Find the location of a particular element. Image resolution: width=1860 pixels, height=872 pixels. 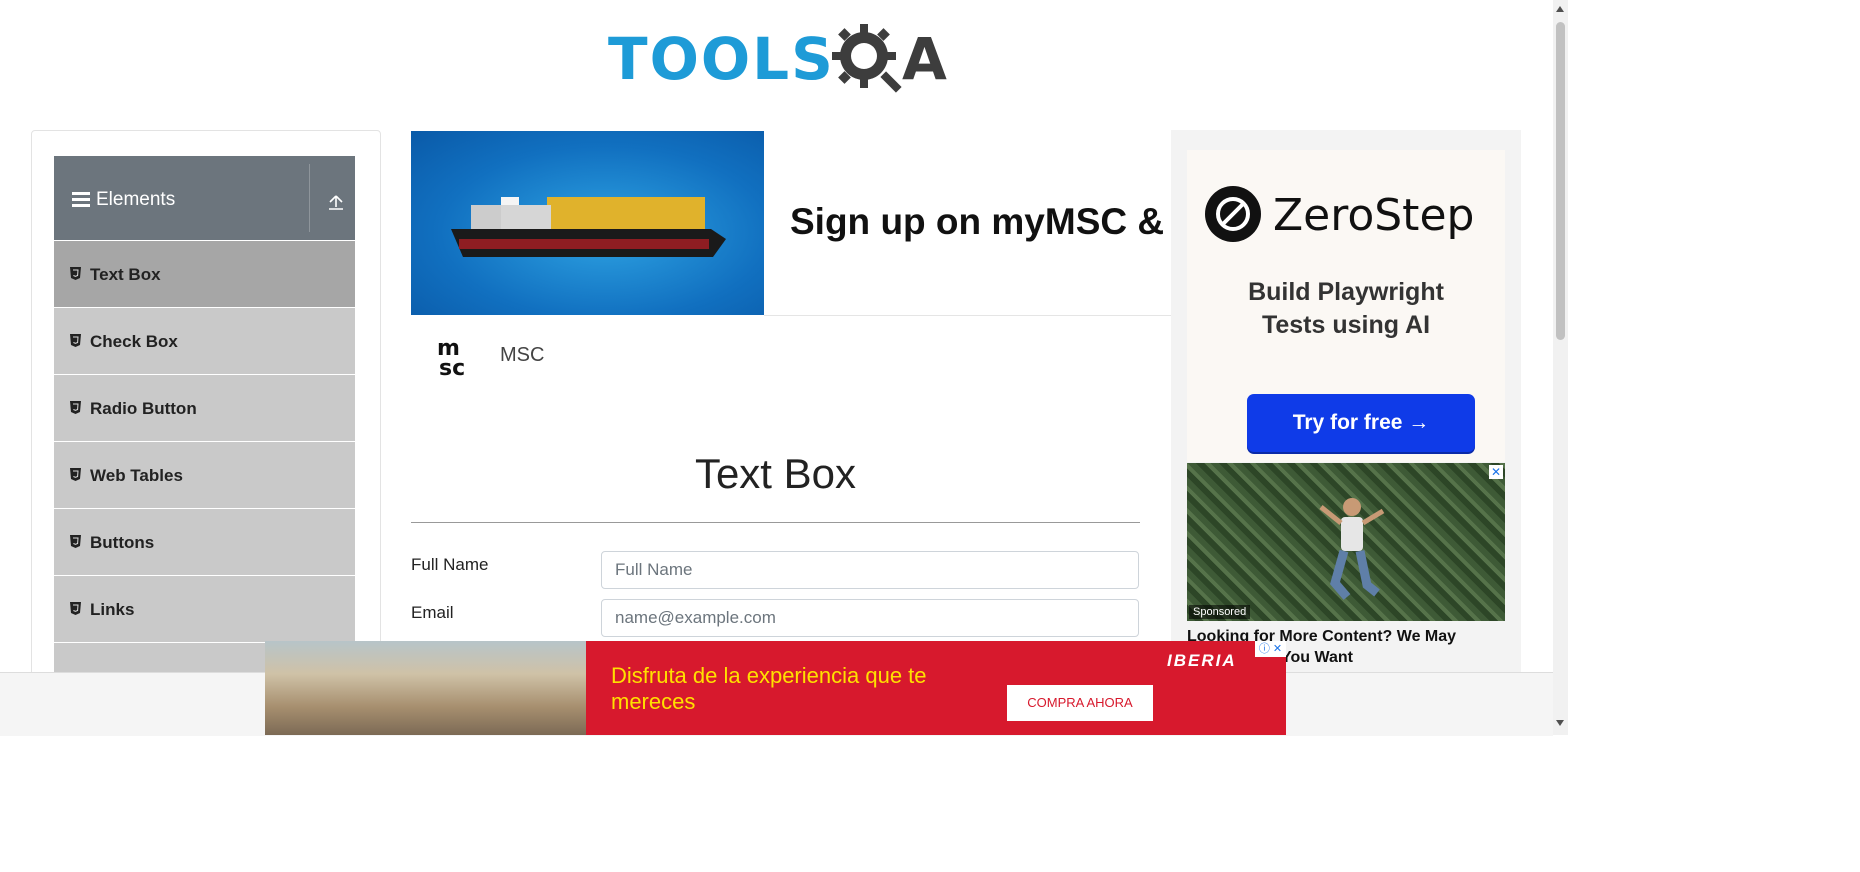

gear-magnifier-icon is located at coordinates (867, 58).